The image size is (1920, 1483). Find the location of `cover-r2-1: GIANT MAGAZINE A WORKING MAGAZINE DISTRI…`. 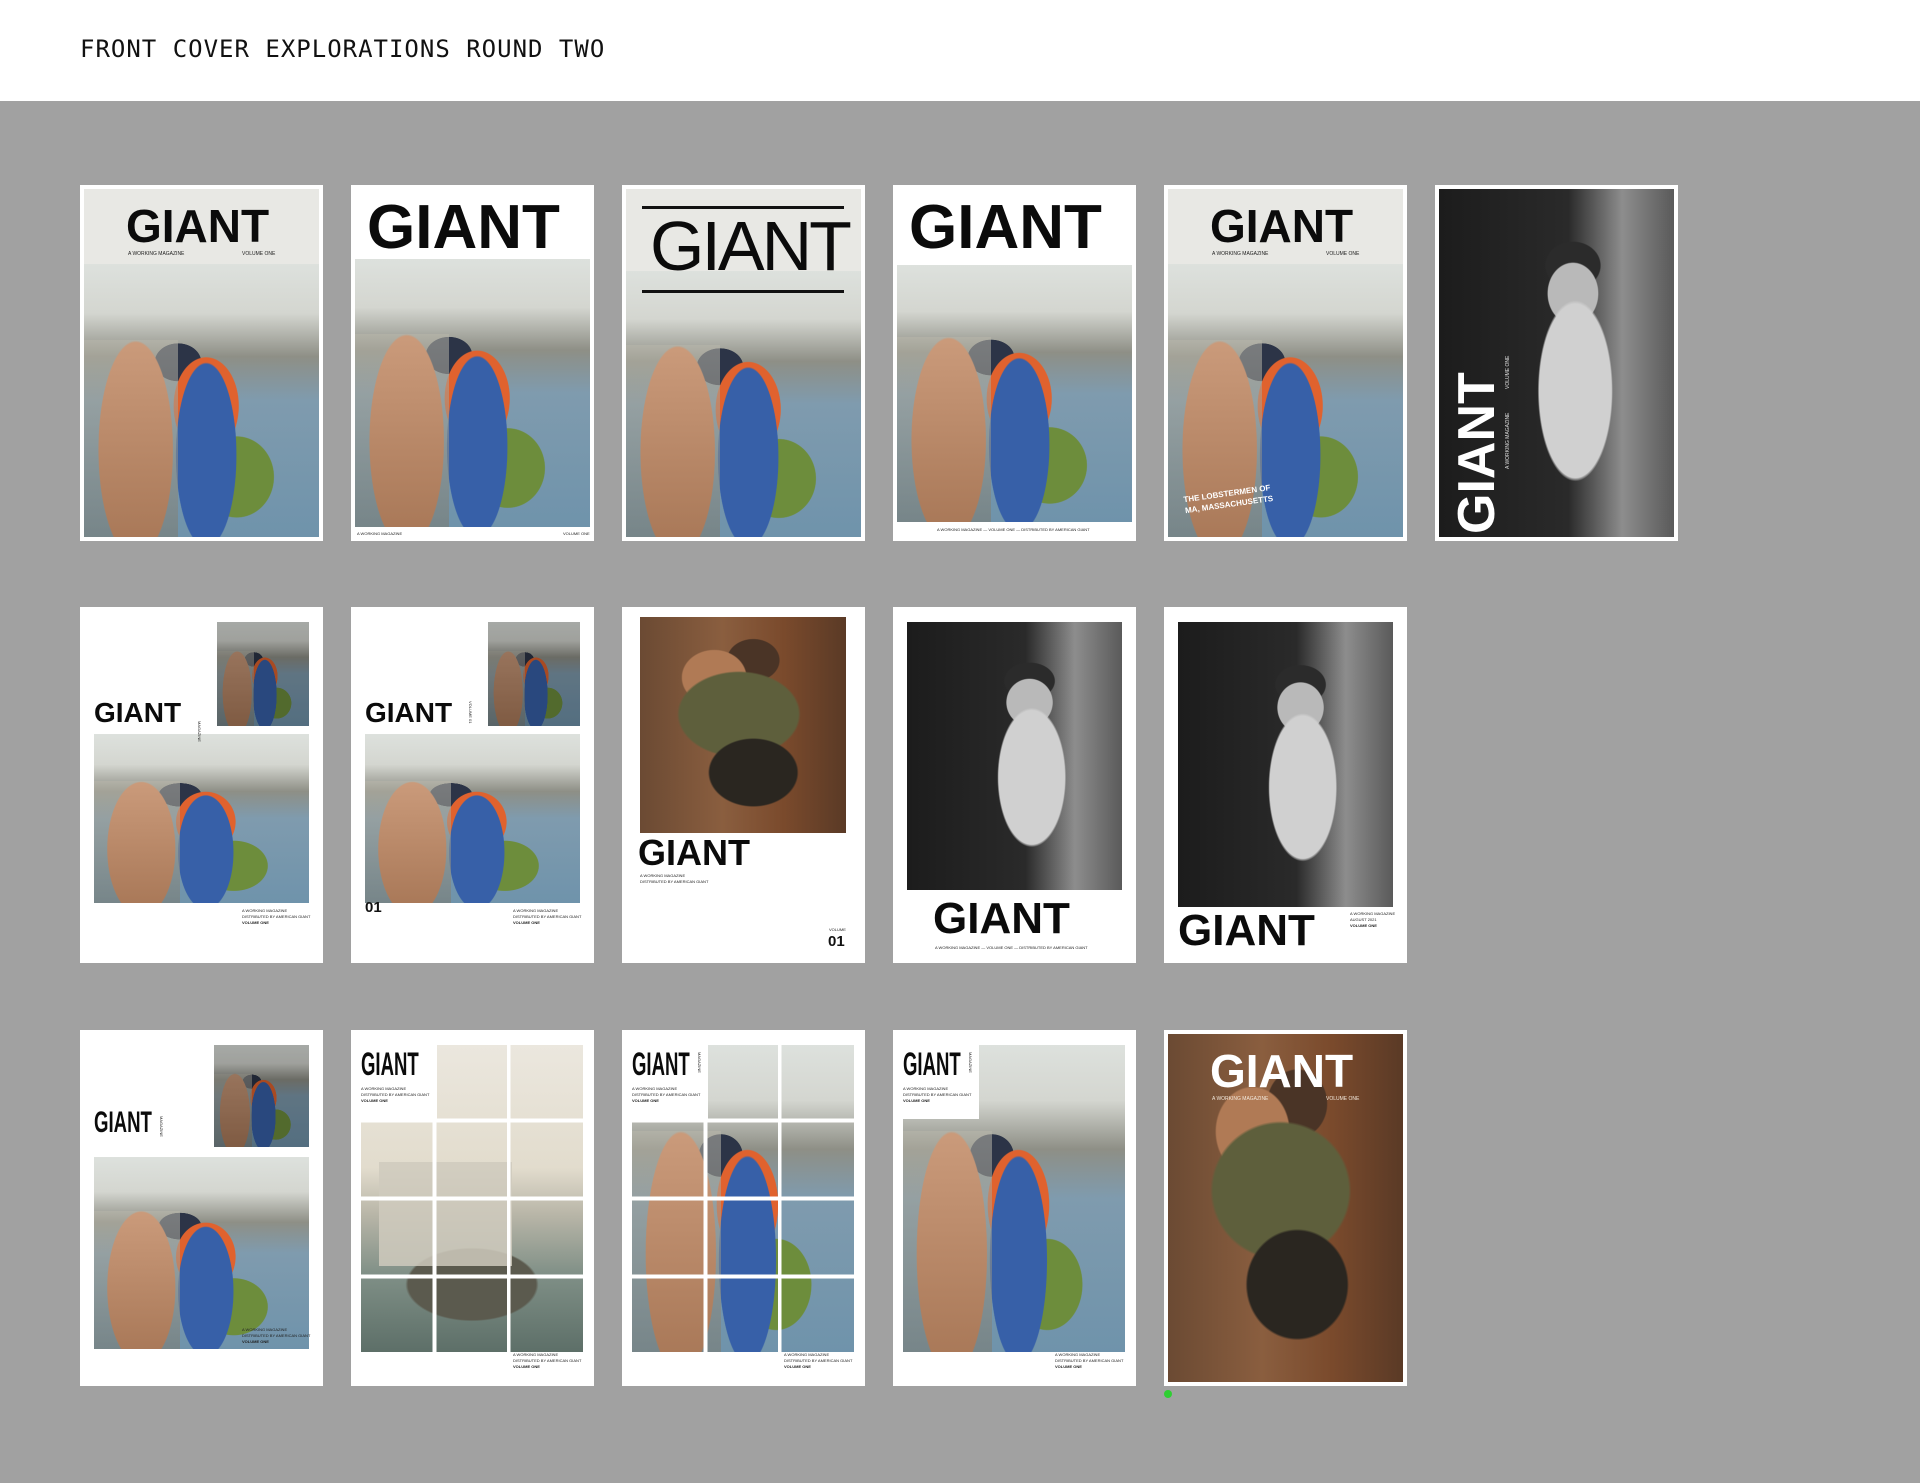

cover-r2-1: GIANT MAGAZINE A WORKING MAGAZINE DISTRI… is located at coordinates (201, 785).